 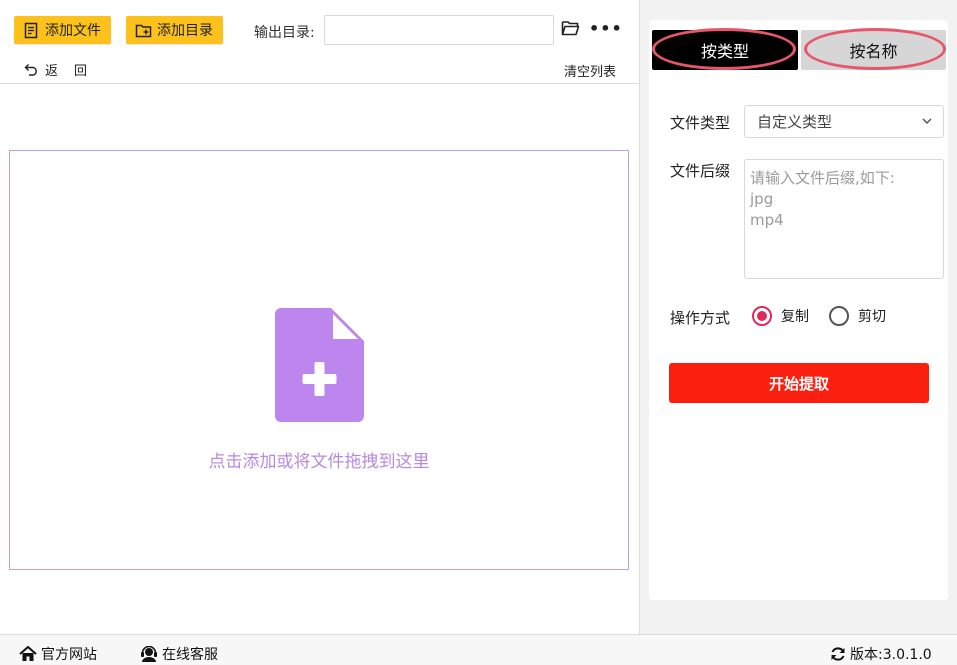 What do you see at coordinates (891, 655) in the screenshot?
I see `version-label: 版本:3.0.1.0` at bounding box center [891, 655].